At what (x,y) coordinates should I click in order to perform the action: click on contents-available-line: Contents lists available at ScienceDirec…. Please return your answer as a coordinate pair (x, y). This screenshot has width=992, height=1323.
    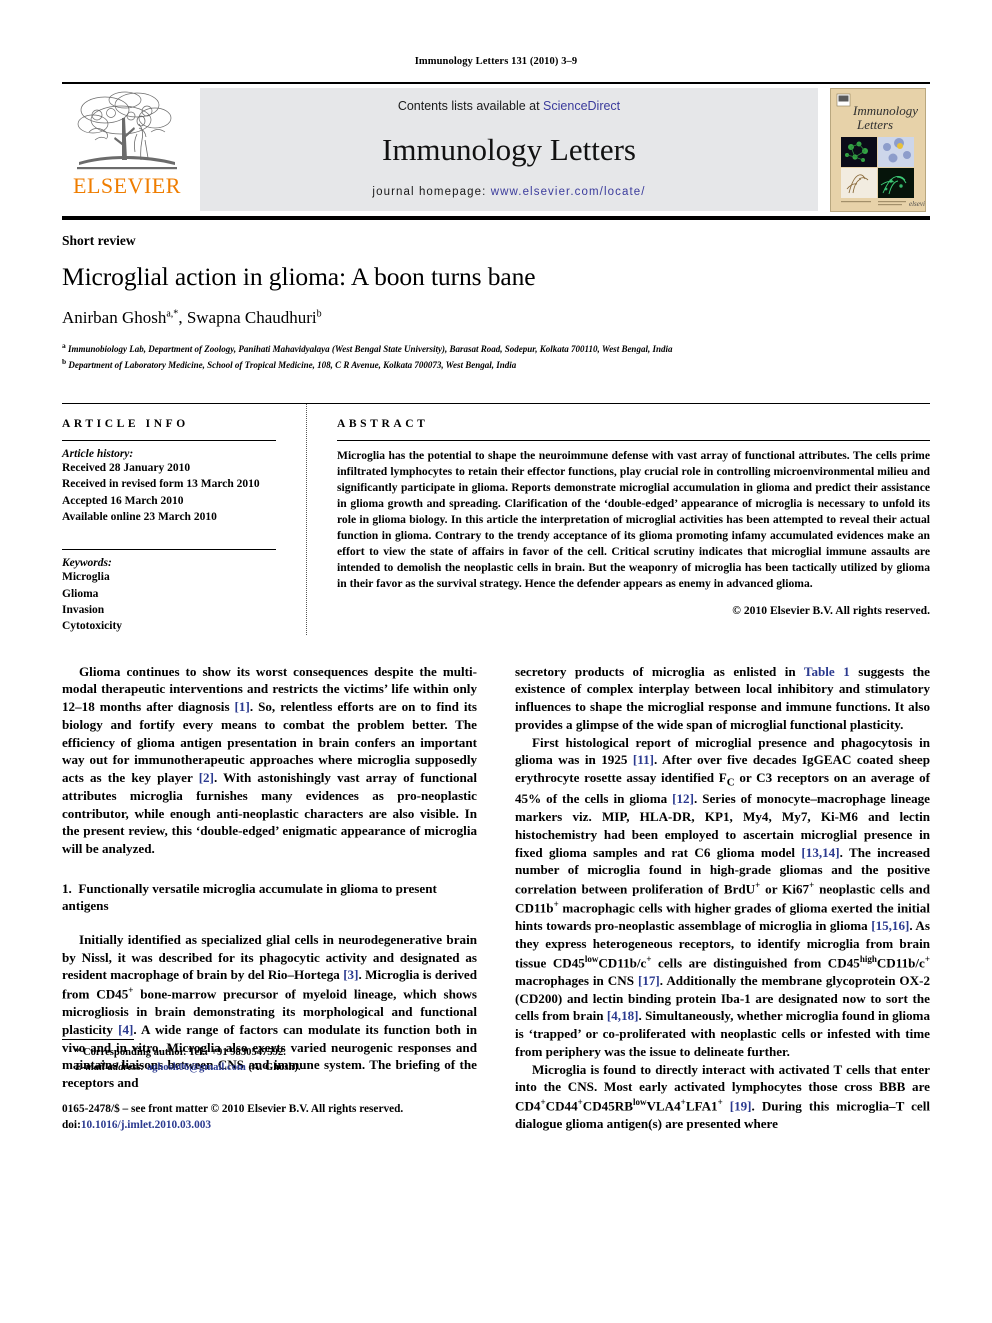
    Looking at the image, I should click on (509, 106).